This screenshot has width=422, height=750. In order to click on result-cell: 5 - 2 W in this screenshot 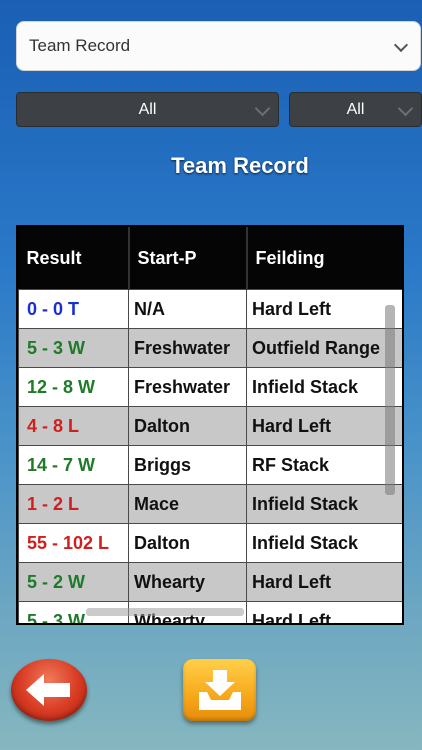, I will do `click(73, 582)`.